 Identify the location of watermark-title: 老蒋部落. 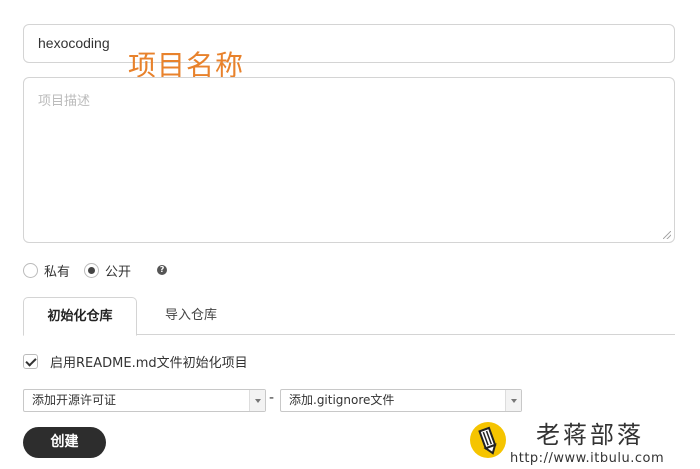
(590, 435).